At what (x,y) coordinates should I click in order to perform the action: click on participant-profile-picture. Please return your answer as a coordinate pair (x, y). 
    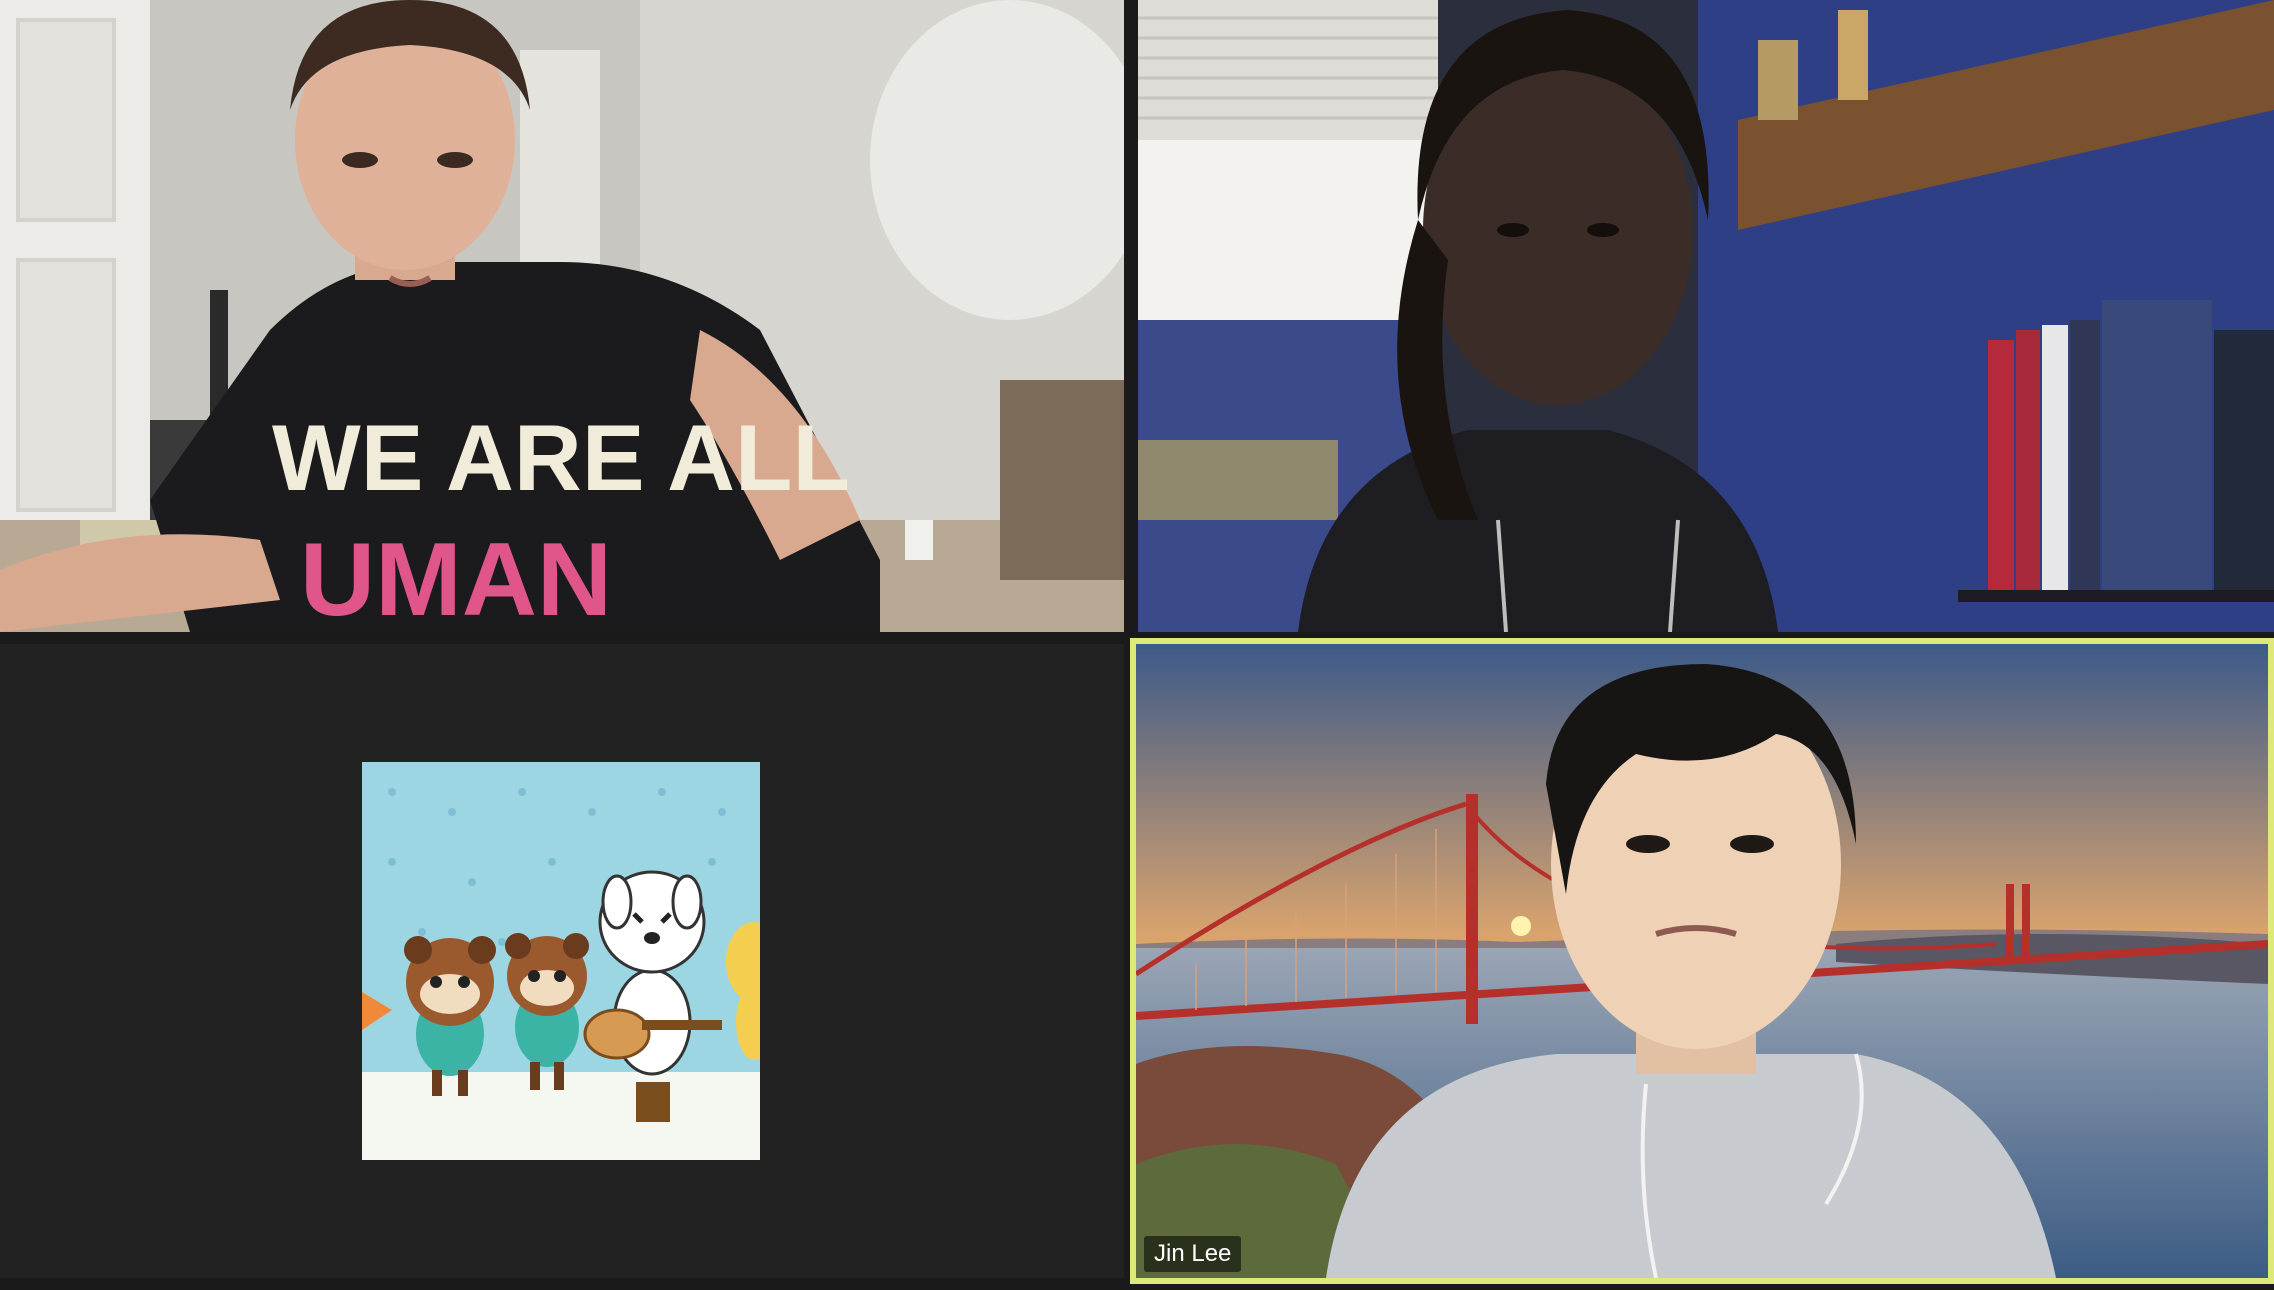
    Looking at the image, I should click on (561, 961).